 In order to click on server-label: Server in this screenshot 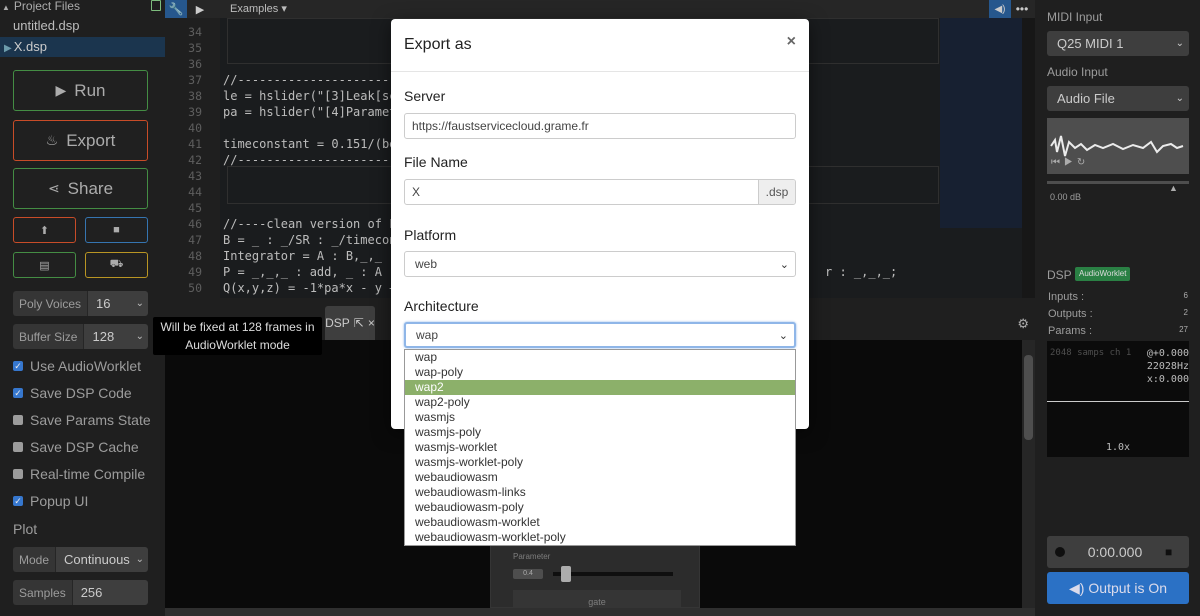, I will do `click(425, 96)`.